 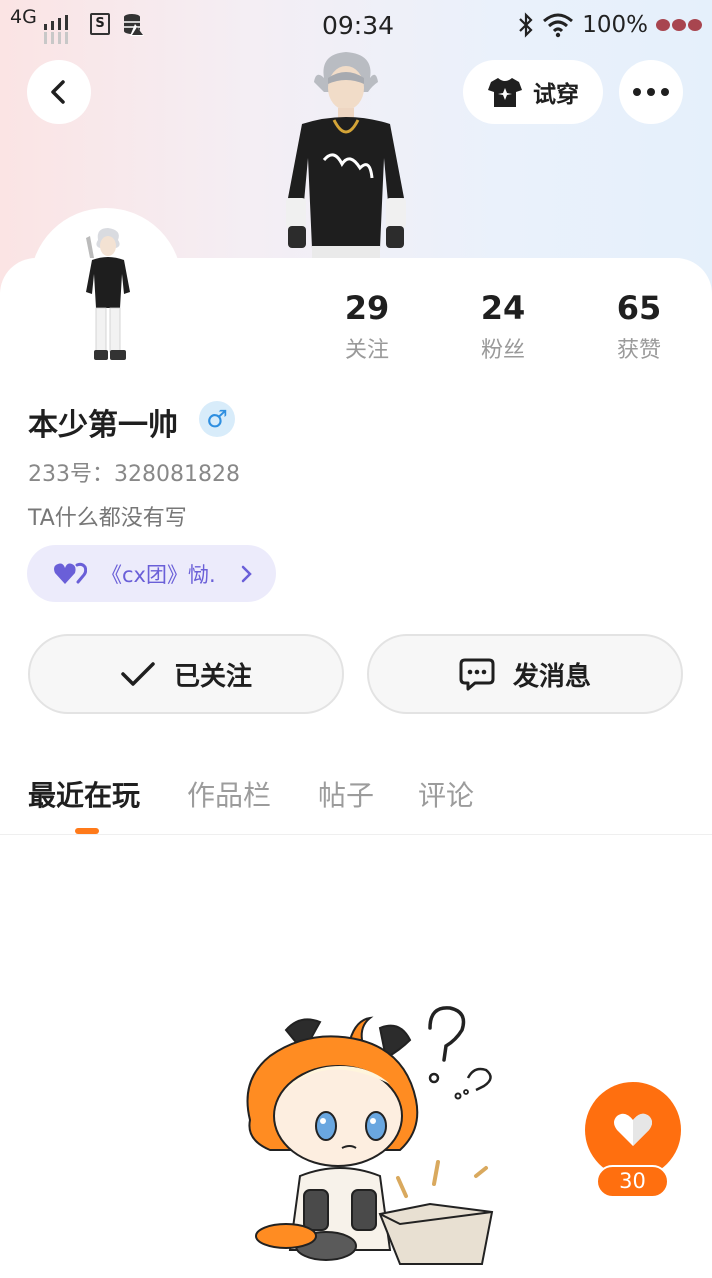 What do you see at coordinates (58, 27) in the screenshot?
I see `signal-icon` at bounding box center [58, 27].